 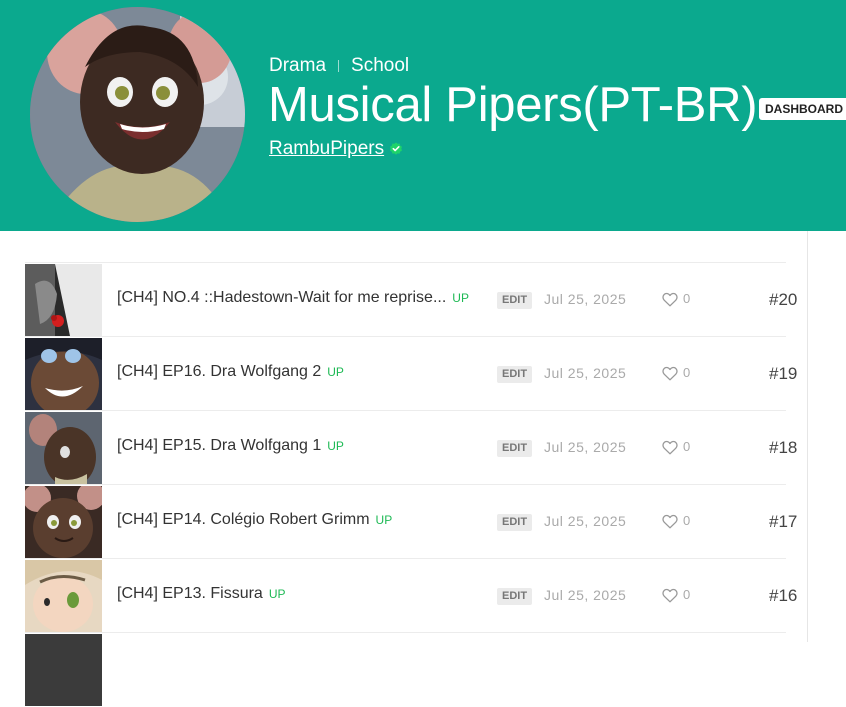 What do you see at coordinates (783, 521) in the screenshot?
I see `episode-number: #17` at bounding box center [783, 521].